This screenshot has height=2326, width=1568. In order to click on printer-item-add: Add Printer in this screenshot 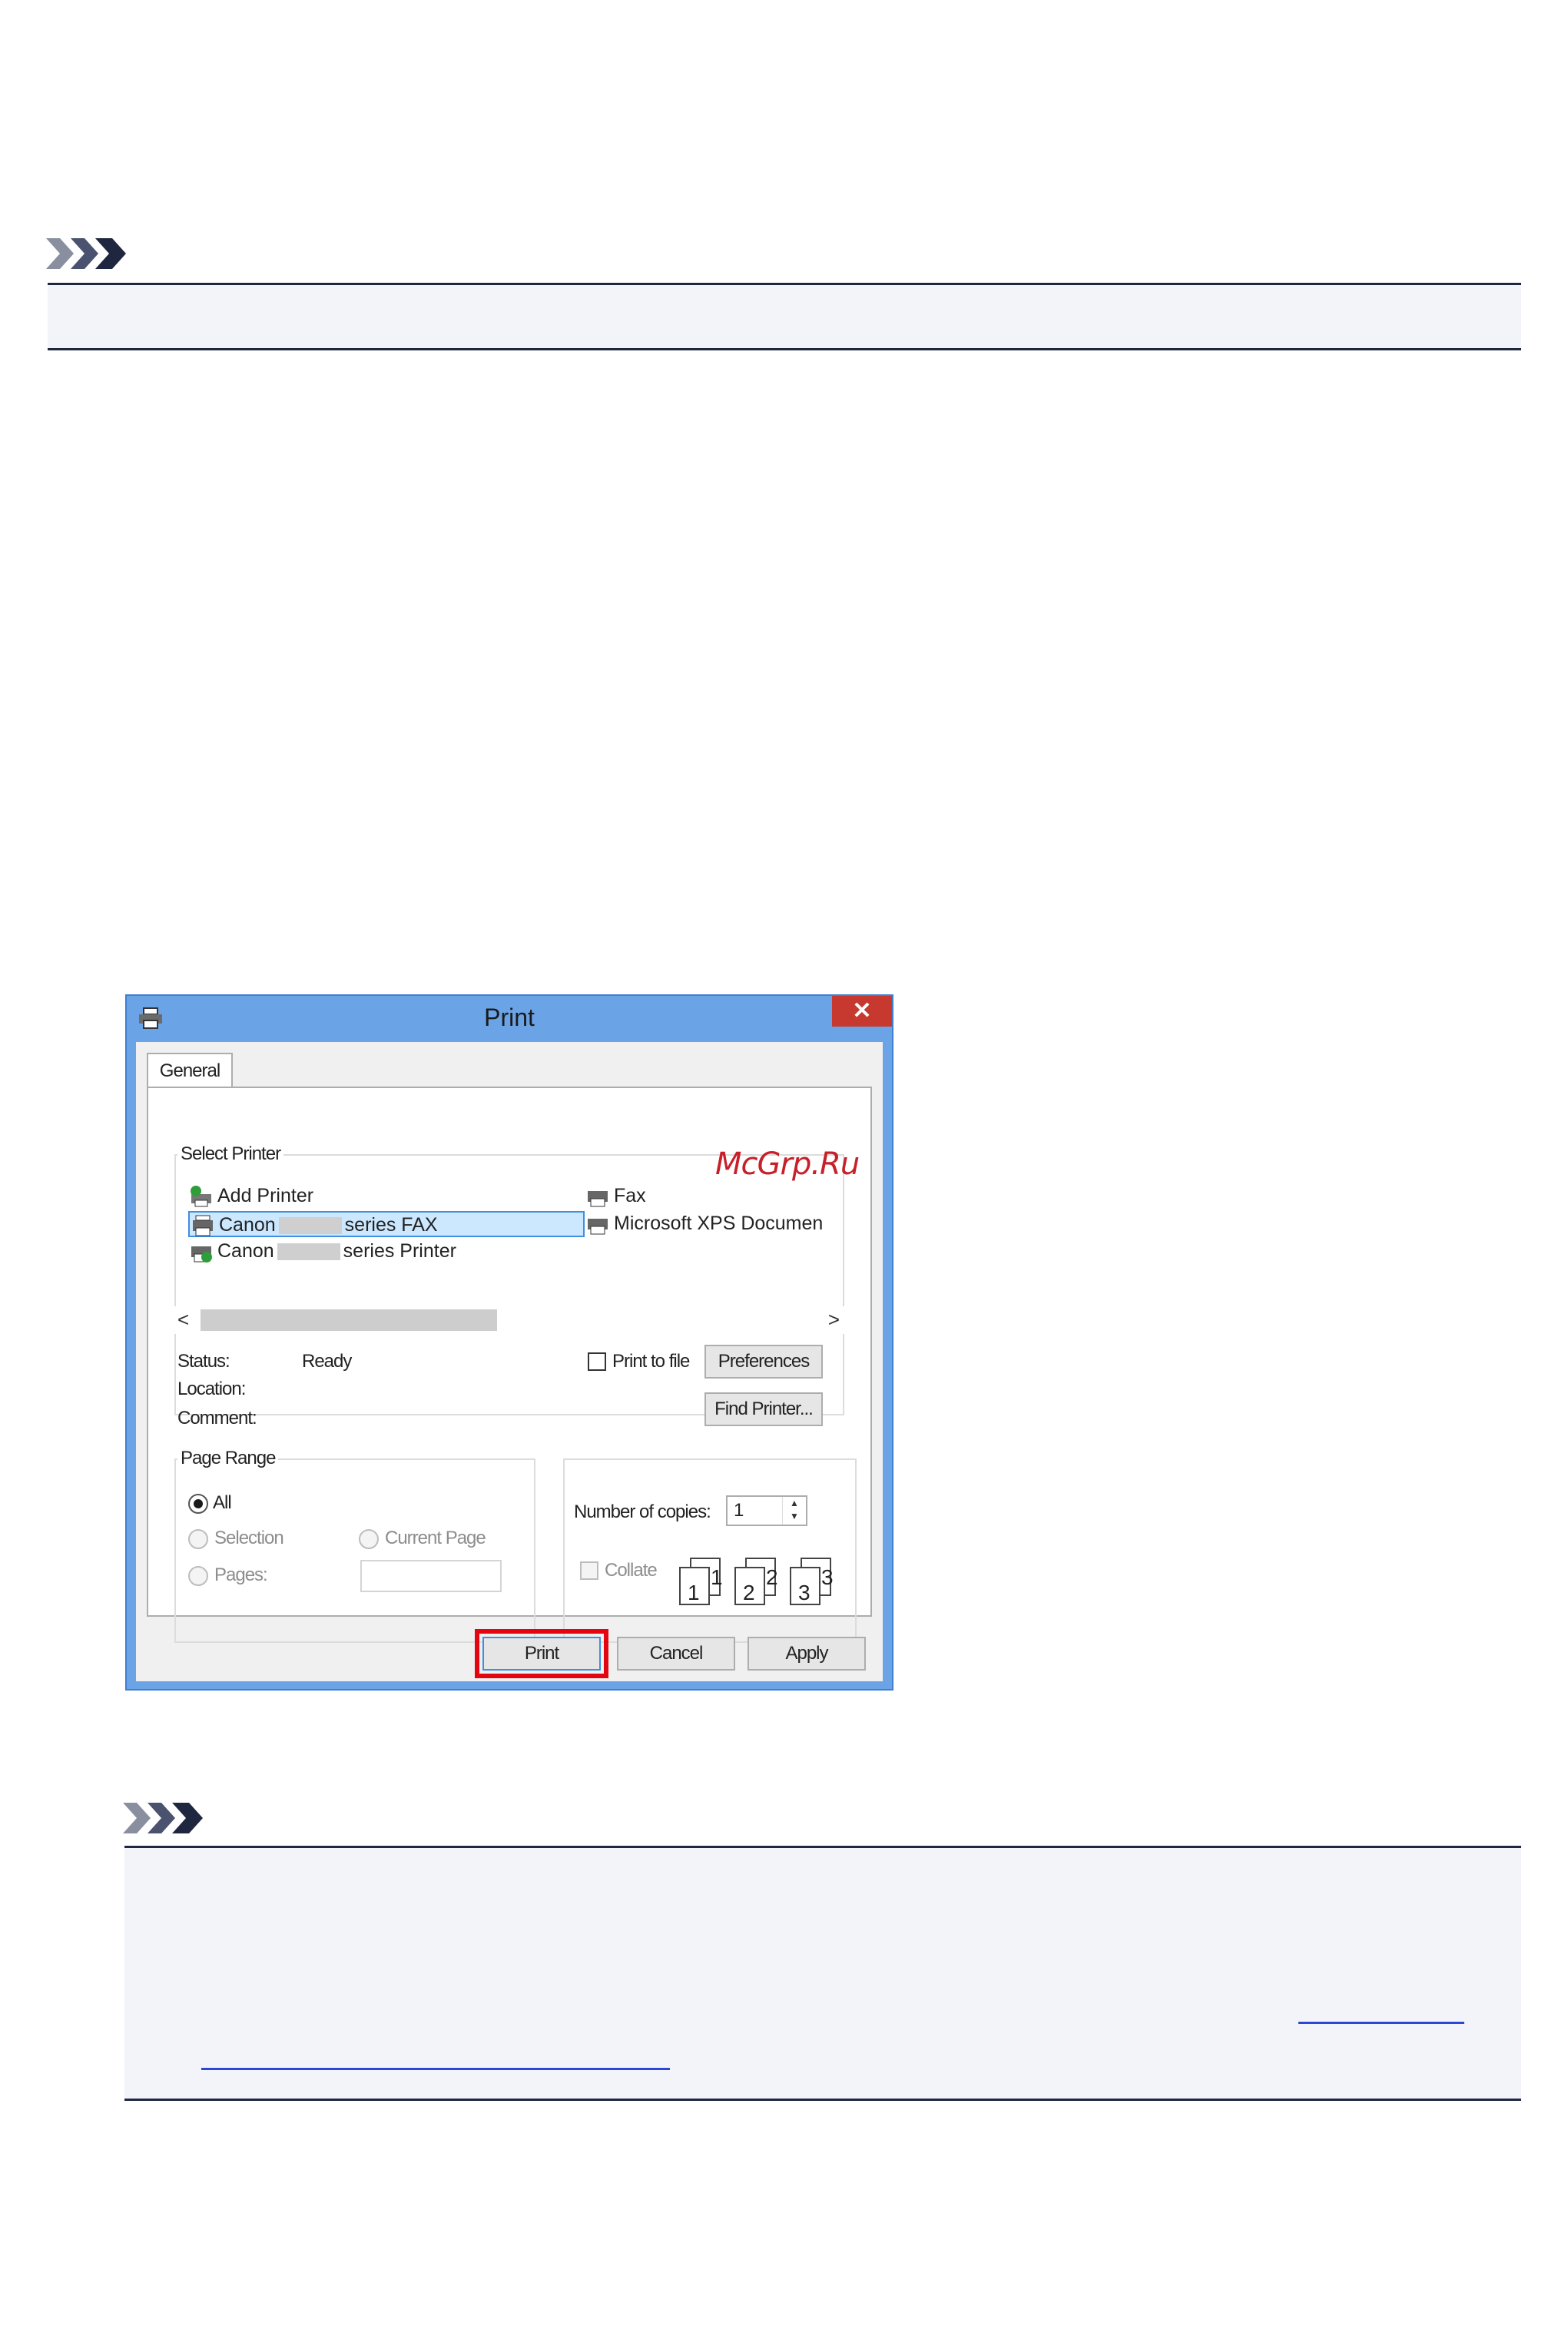, I will do `click(303, 1196)`.